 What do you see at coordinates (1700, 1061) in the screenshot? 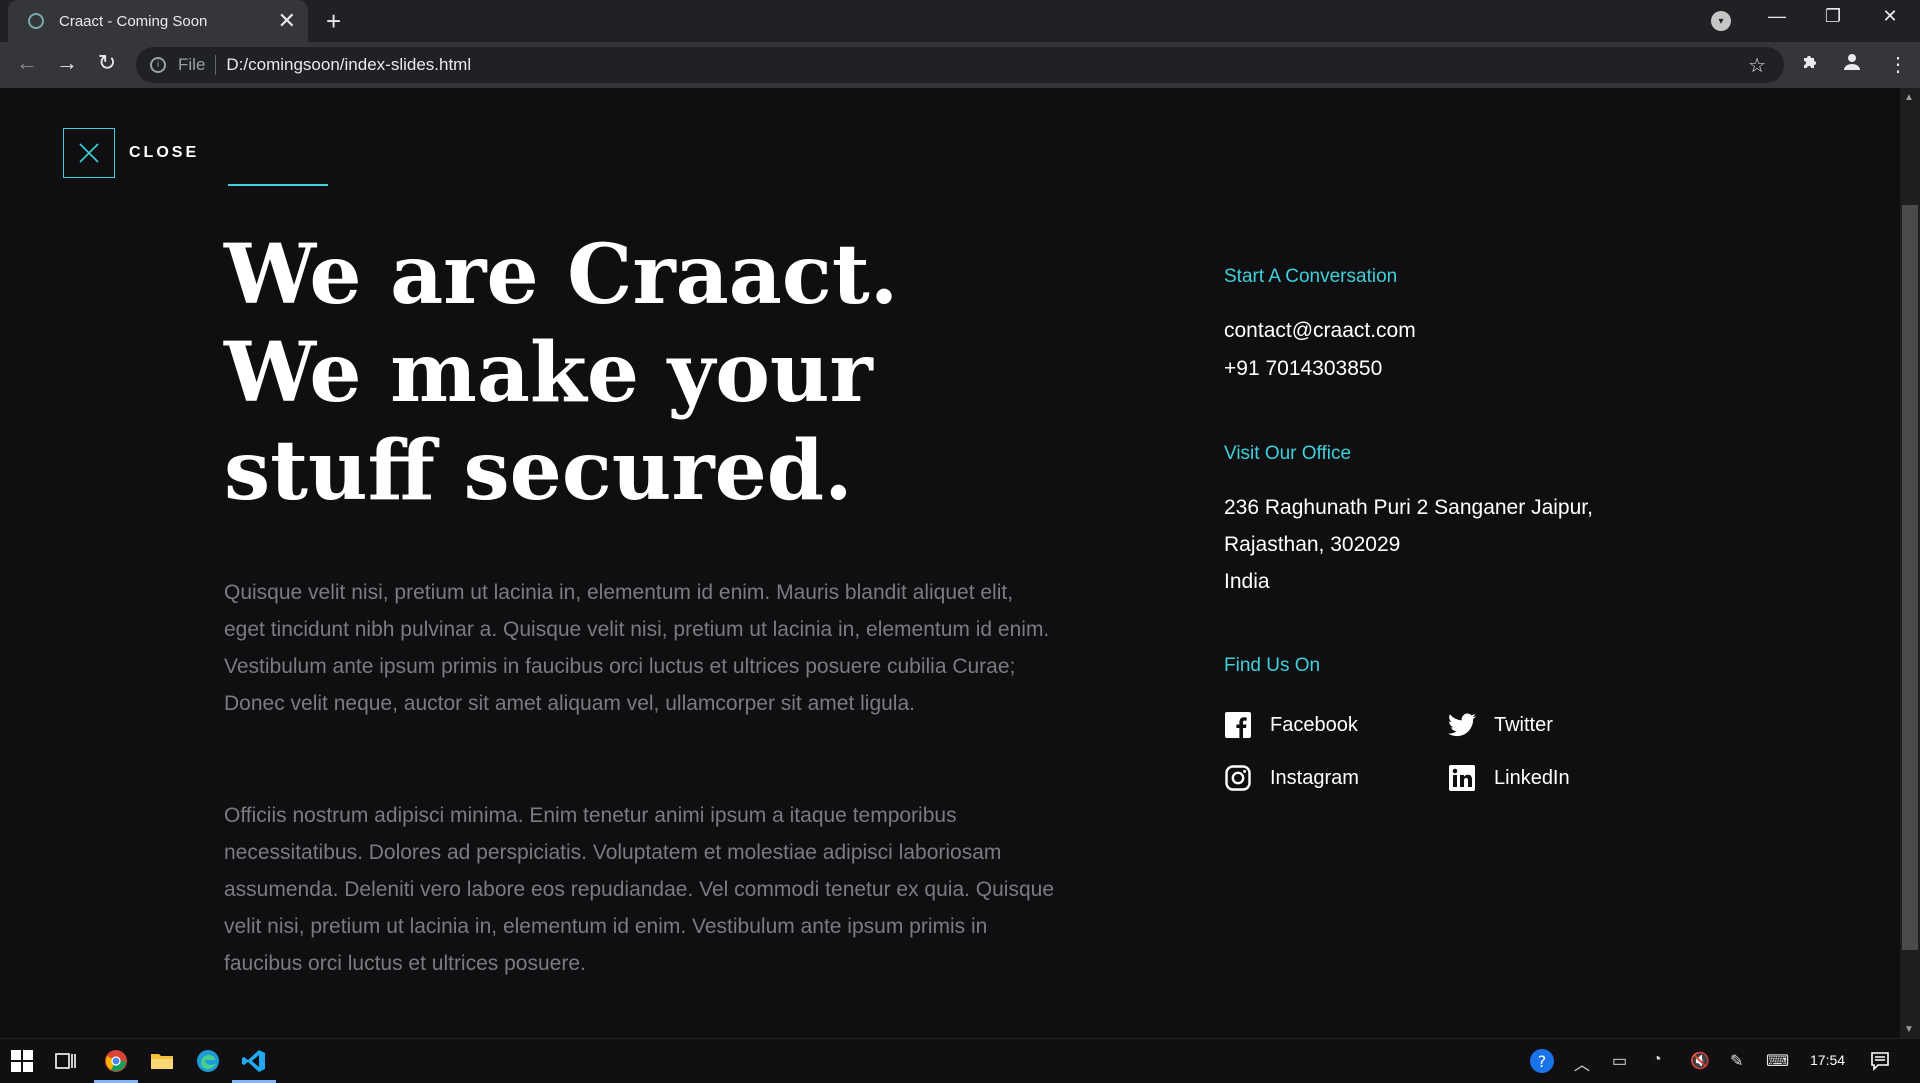
I see `volume-muted-icon: 🔇` at bounding box center [1700, 1061].